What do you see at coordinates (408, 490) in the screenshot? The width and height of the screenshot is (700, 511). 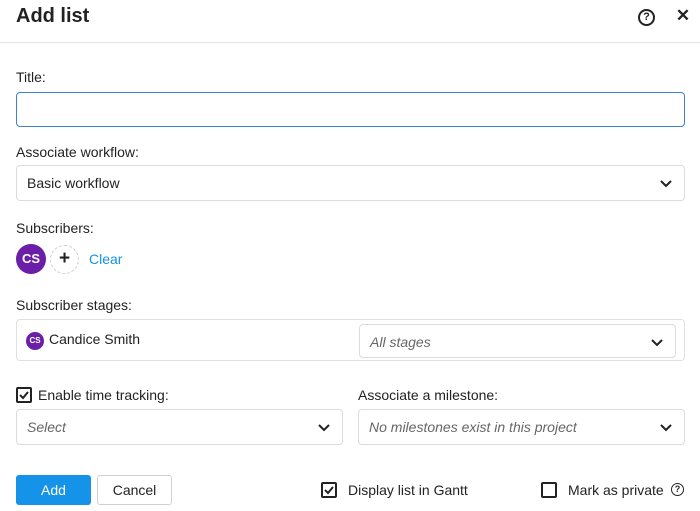 I see `display-in-gantt-label: Display list in Gantt` at bounding box center [408, 490].